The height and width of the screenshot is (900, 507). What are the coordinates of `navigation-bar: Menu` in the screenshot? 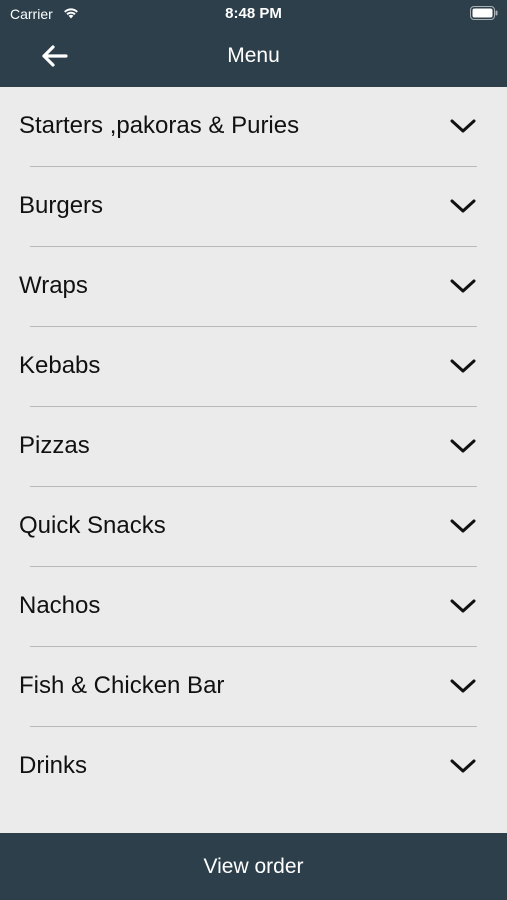 It's located at (253, 56).